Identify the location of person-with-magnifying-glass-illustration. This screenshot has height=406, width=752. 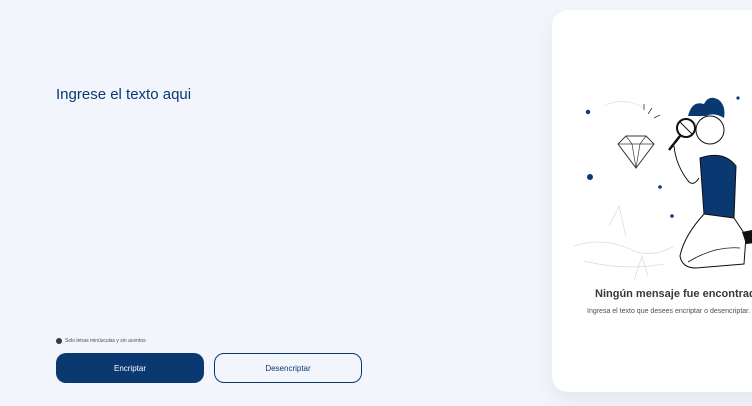
(662, 189).